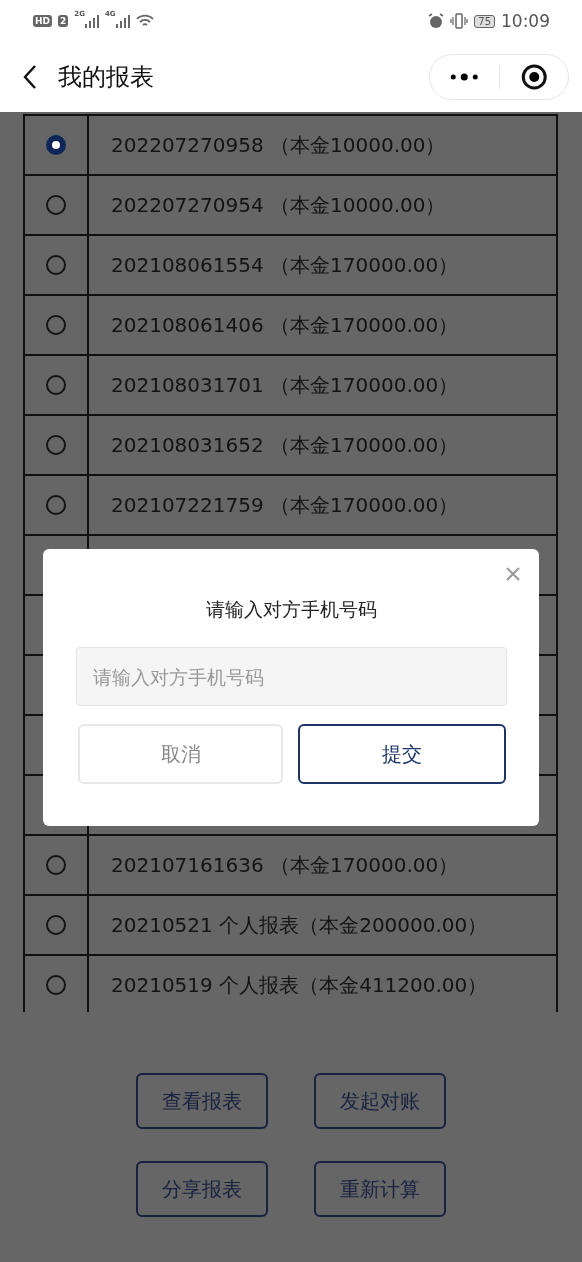 The height and width of the screenshot is (1262, 582). I want to click on dialog-title: 请输入对方手机号码, so click(291, 609).